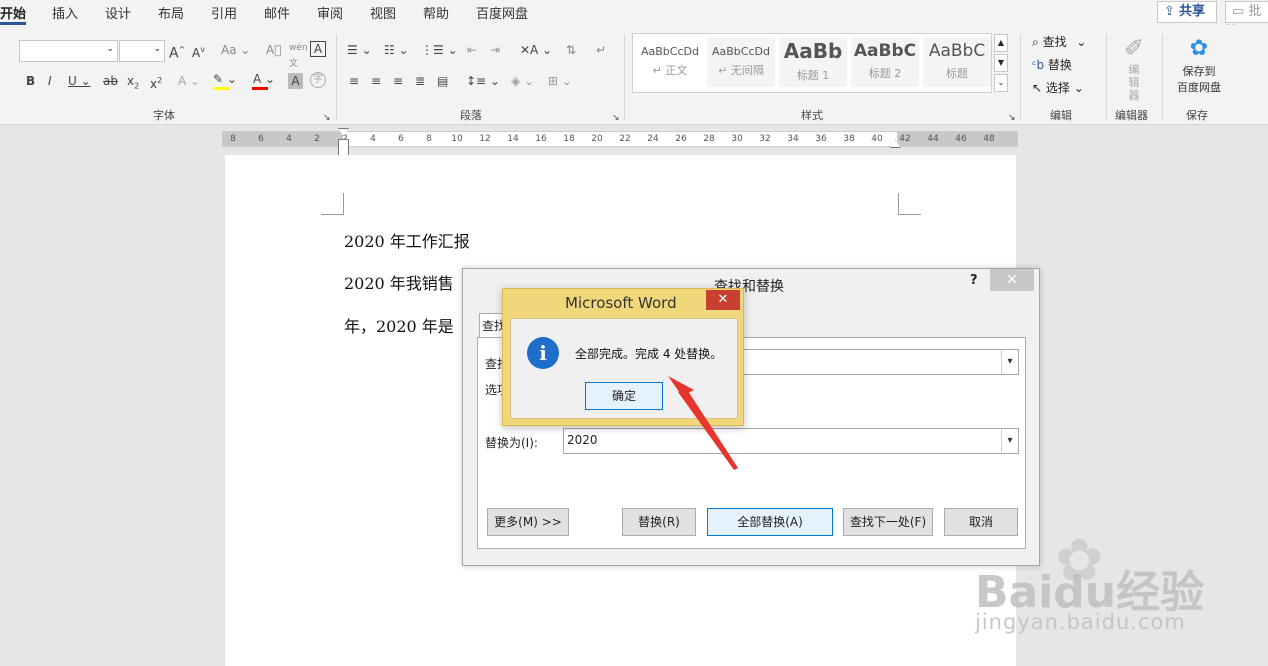  Describe the element at coordinates (791, 441) in the screenshot. I see `replace-with-input: 2020 ▾` at that location.